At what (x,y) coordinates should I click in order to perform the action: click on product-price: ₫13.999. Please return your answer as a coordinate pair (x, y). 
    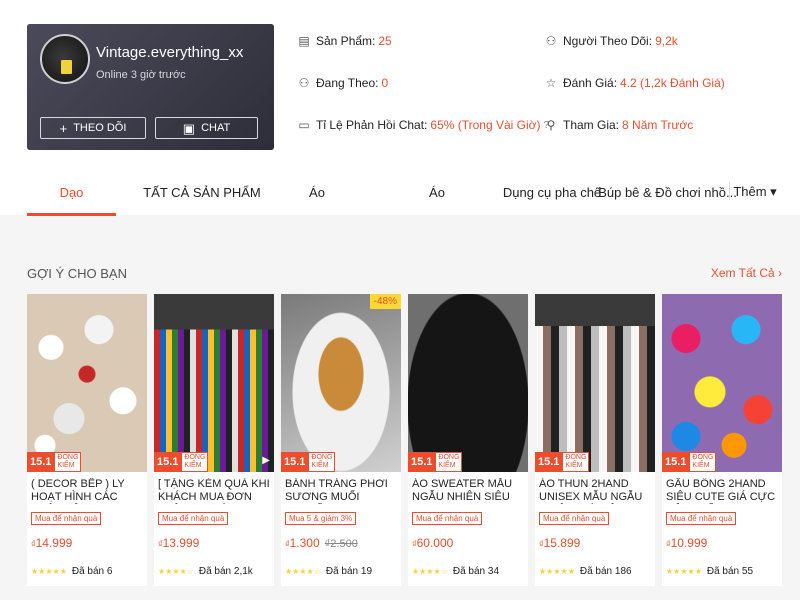
    Looking at the image, I should click on (179, 543).